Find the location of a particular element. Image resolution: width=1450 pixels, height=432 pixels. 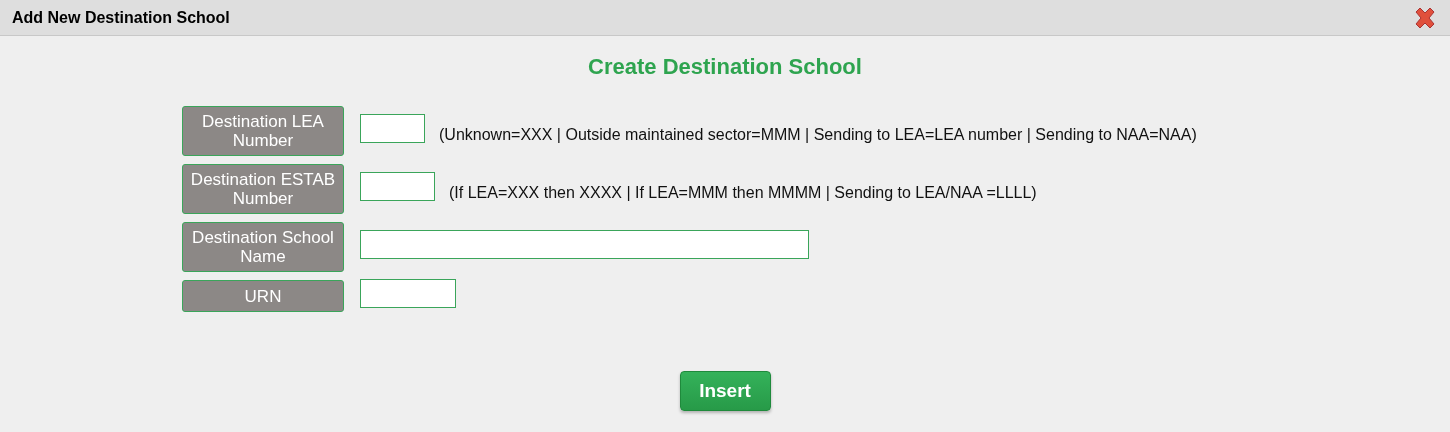

insert-button: Insert is located at coordinates (725, 391).